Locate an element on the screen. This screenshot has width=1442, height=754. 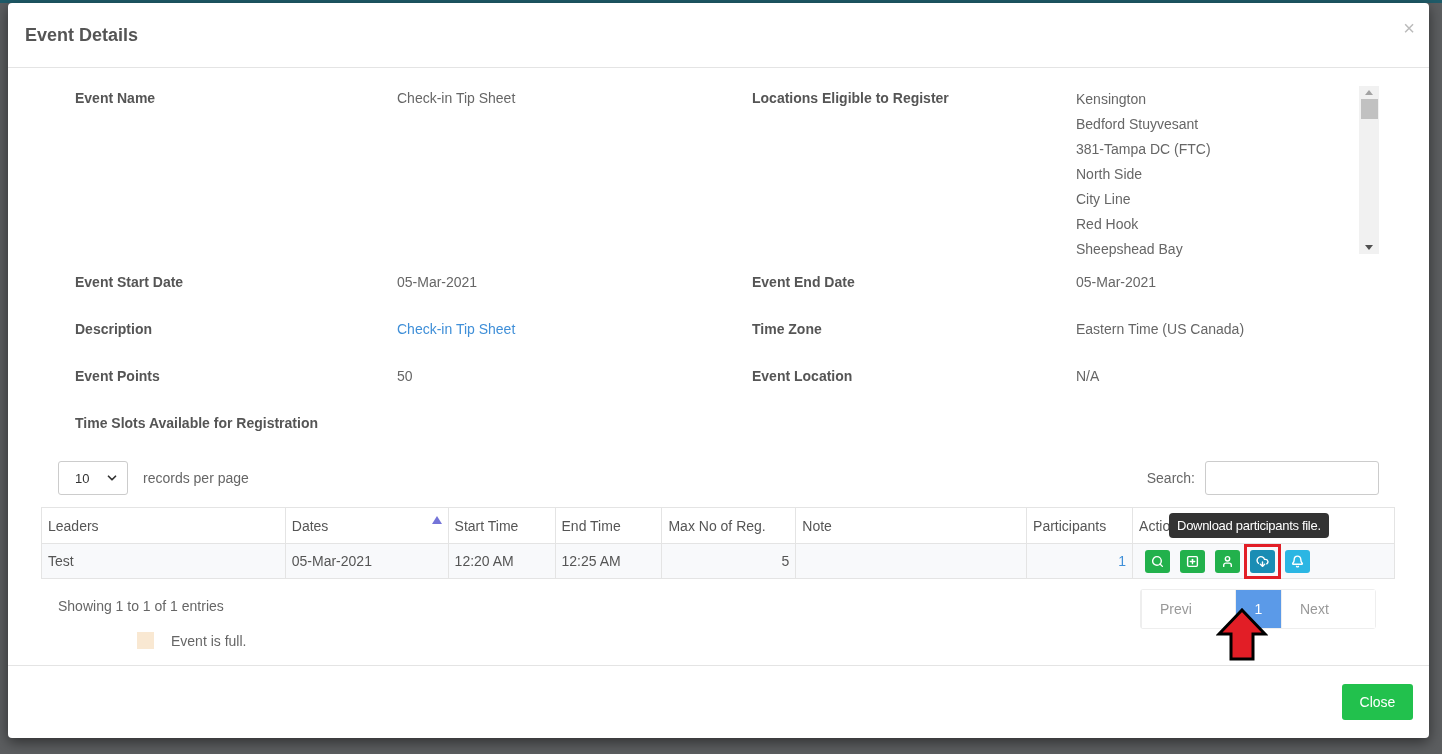
bell-icon is located at coordinates (1298, 561).